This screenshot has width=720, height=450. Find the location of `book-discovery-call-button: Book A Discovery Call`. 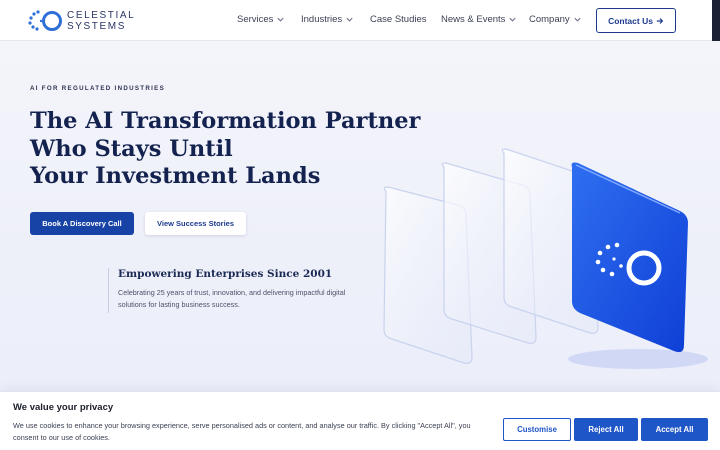

book-discovery-call-button: Book A Discovery Call is located at coordinates (82, 223).